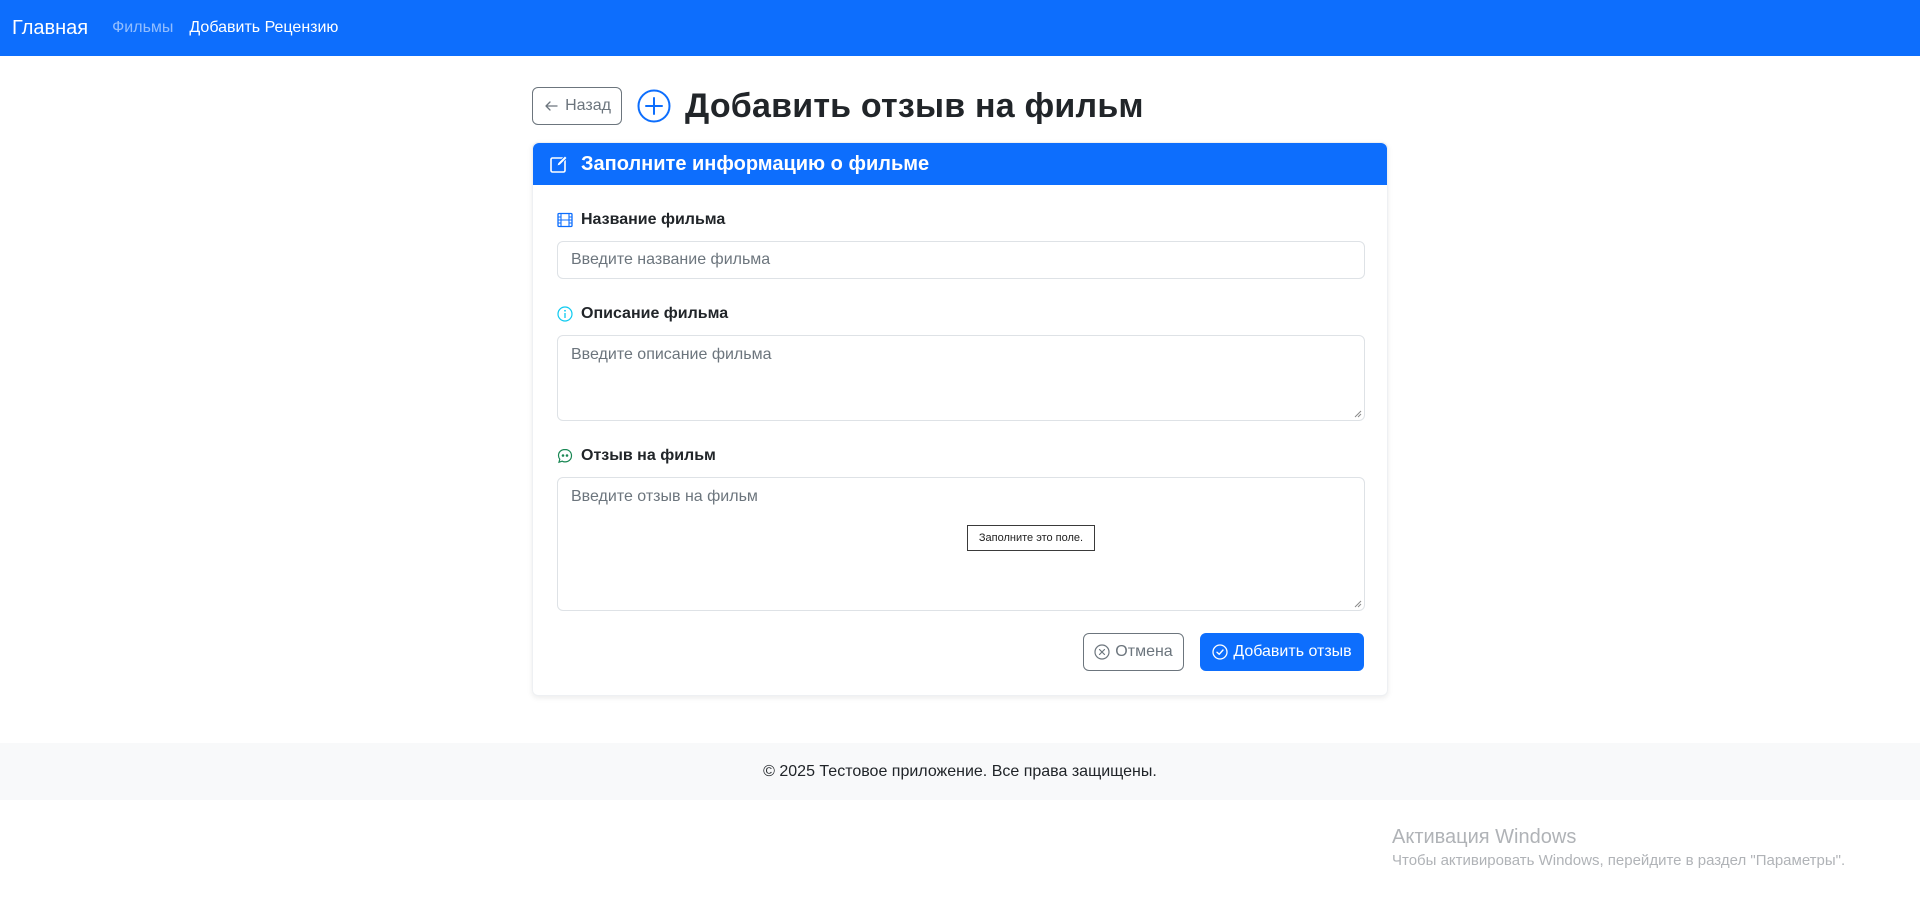 This screenshot has width=1920, height=919. What do you see at coordinates (1484, 837) in the screenshot?
I see `watermark-title: Активация Windows` at bounding box center [1484, 837].